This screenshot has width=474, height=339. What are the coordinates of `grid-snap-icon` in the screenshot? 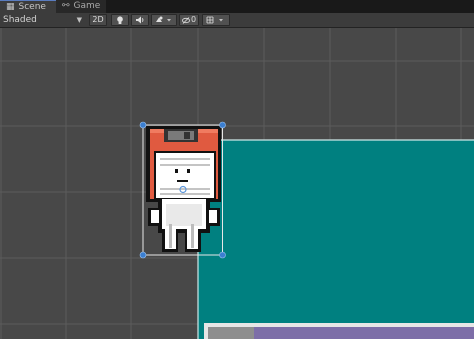 It's located at (214, 20).